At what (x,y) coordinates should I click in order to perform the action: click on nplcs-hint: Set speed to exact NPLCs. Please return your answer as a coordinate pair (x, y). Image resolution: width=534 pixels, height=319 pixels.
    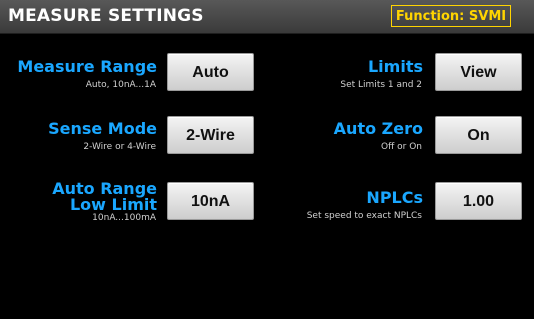
    Looking at the image, I should click on (364, 216).